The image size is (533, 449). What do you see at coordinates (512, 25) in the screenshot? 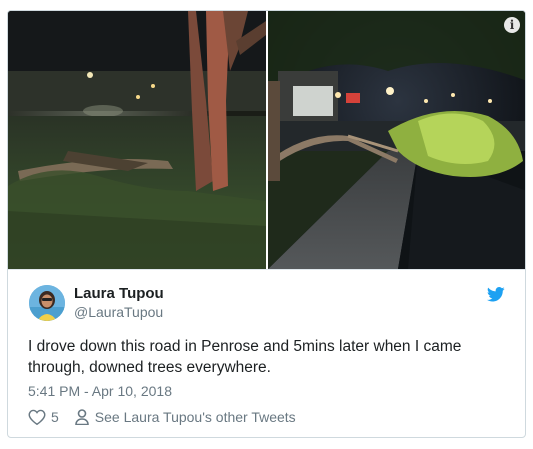
I see `info-icon: i` at bounding box center [512, 25].